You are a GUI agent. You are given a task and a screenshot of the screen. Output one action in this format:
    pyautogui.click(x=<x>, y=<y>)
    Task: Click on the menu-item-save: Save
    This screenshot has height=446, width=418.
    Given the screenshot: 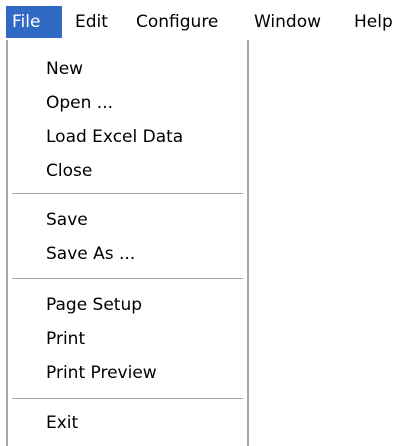 What is the action you would take?
    pyautogui.click(x=127, y=220)
    